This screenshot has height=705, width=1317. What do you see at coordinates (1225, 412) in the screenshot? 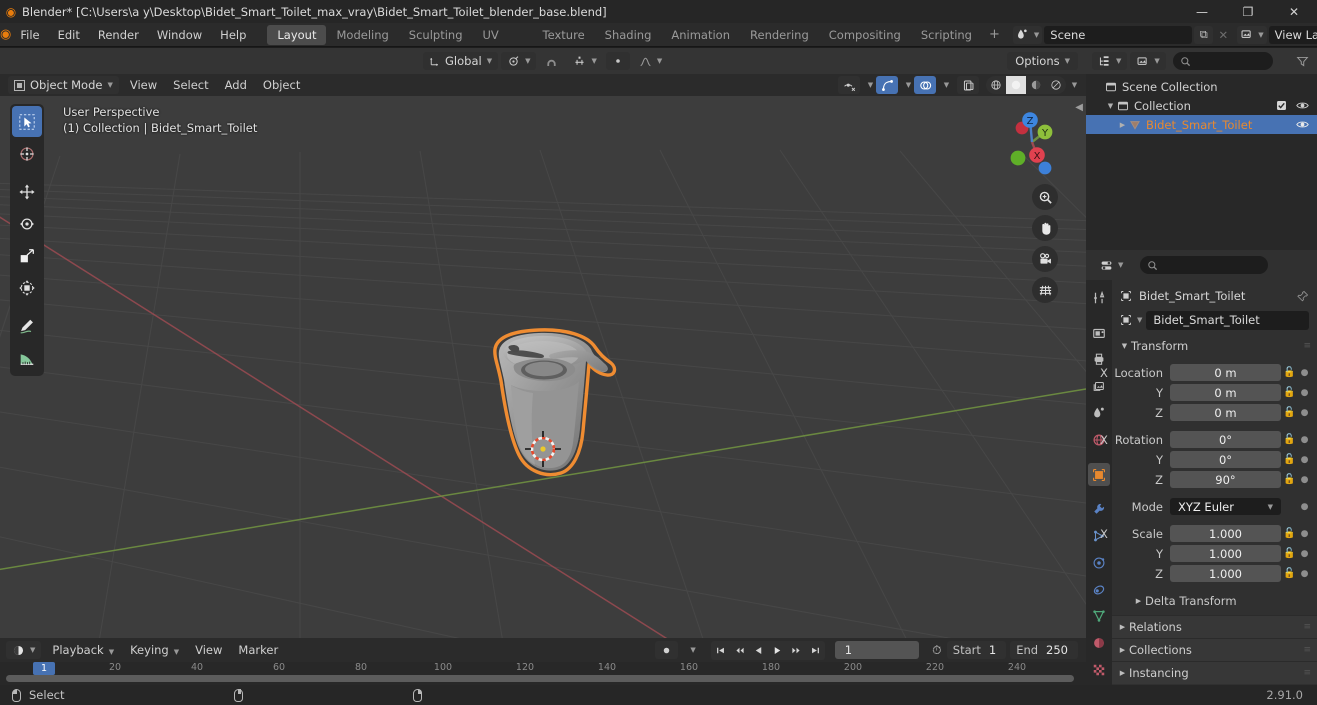
I see `location-z-field: 0 m` at bounding box center [1225, 412].